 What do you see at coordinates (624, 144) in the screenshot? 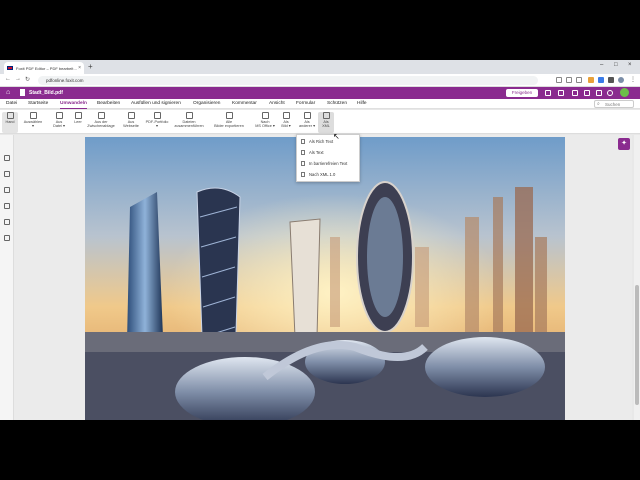
I see `assistant-icon: ✦` at bounding box center [624, 144].